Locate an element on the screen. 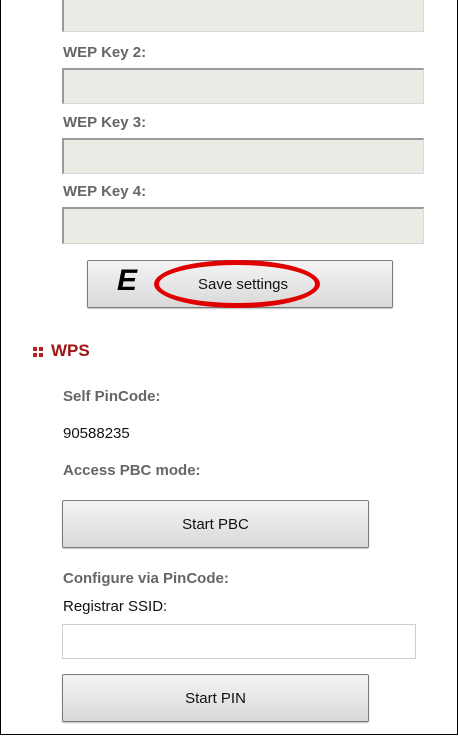  section-bullet-icon is located at coordinates (38, 352).